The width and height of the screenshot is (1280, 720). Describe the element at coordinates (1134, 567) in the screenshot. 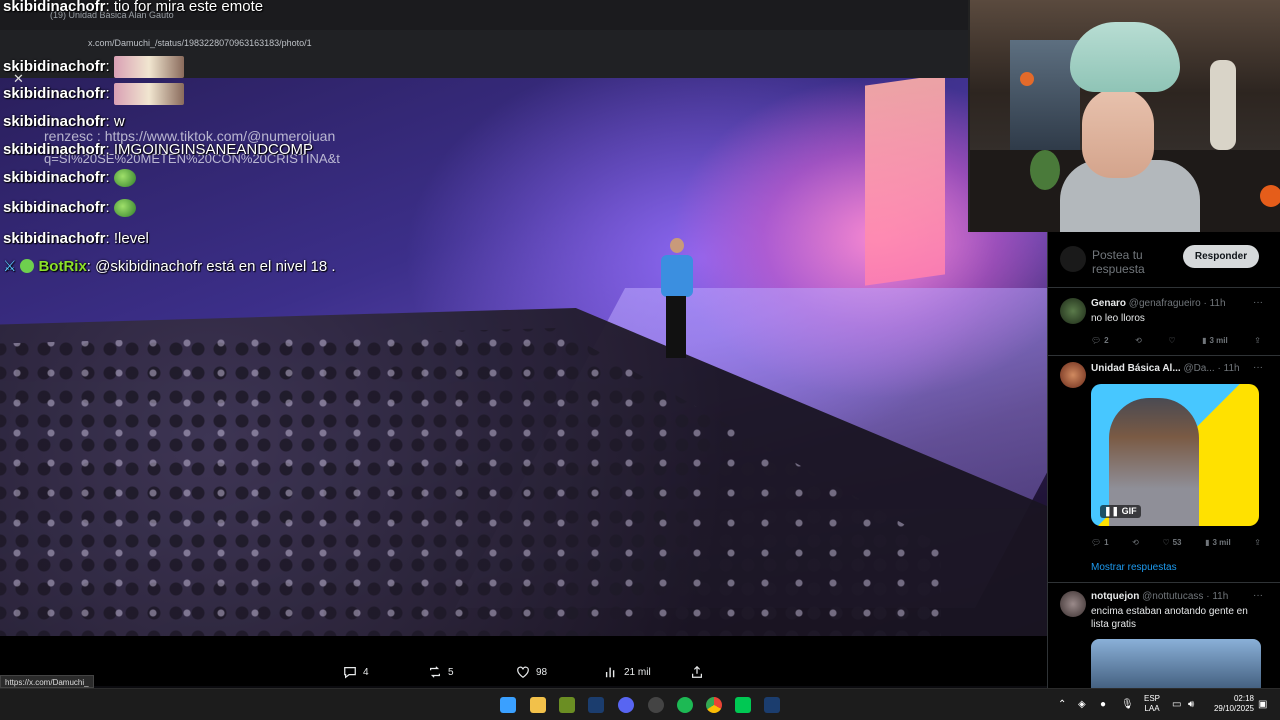

I see `show-replies-link: Mostrar respuestas` at that location.